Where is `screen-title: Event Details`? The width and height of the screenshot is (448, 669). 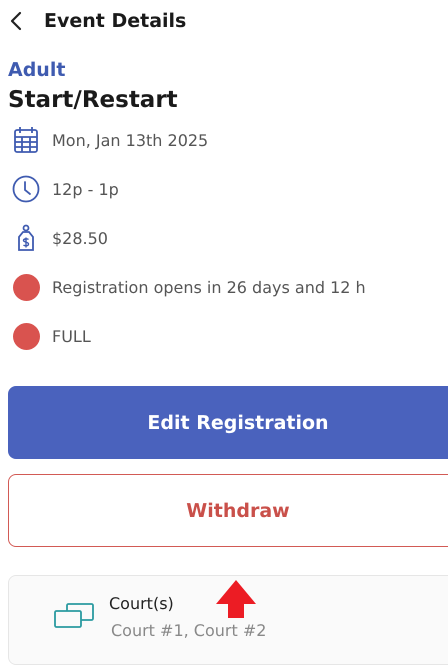 screen-title: Event Details is located at coordinates (115, 21).